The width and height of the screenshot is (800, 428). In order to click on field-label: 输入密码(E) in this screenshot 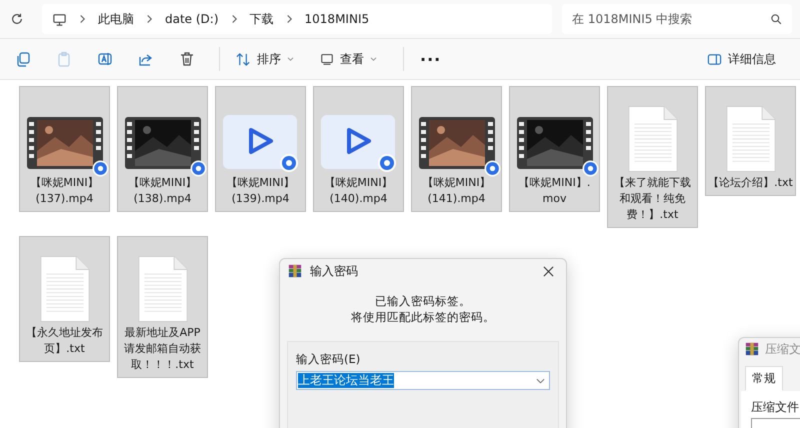, I will do `click(329, 359)`.